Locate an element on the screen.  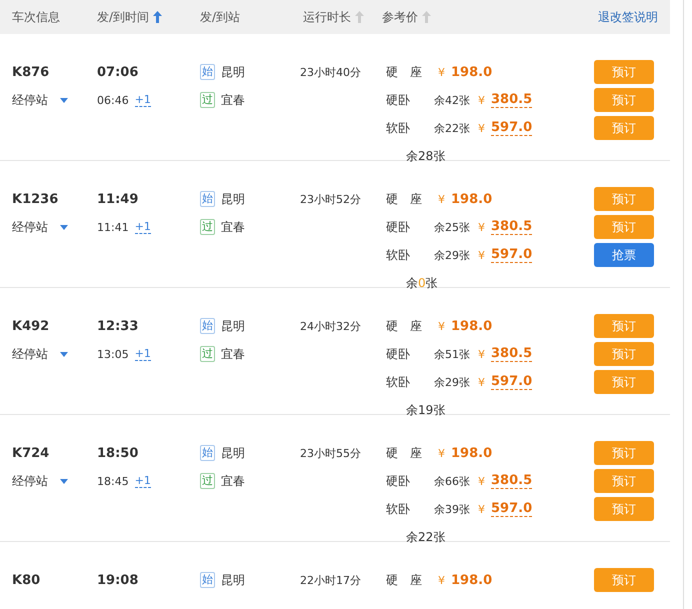
remaining-note: 余28张 is located at coordinates (425, 156).